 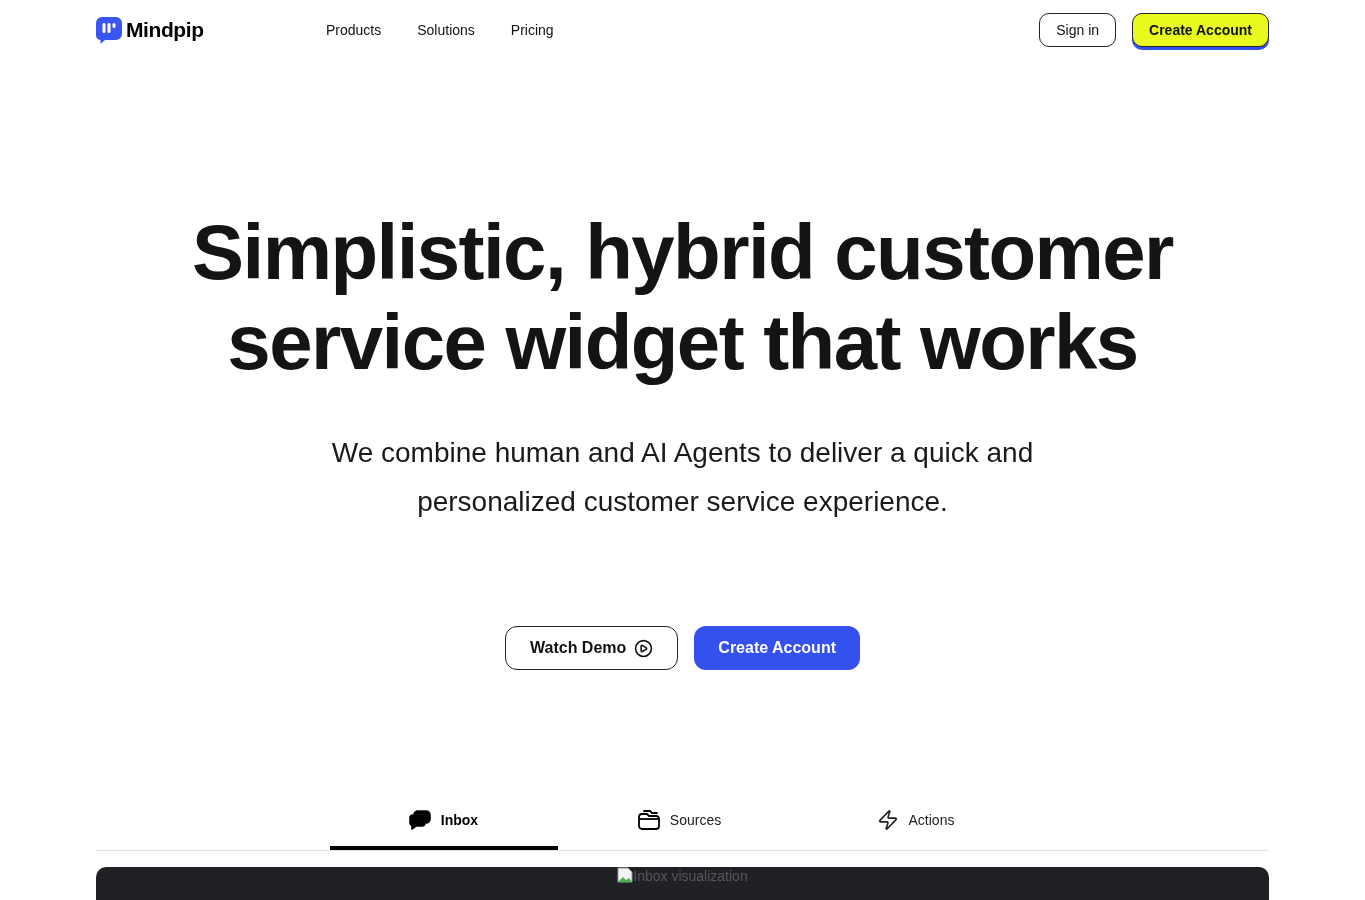 I want to click on hero-subtitle: We combine human and AI Agents to deliver a quick and personalized customer service experience., so click(x=682, y=477).